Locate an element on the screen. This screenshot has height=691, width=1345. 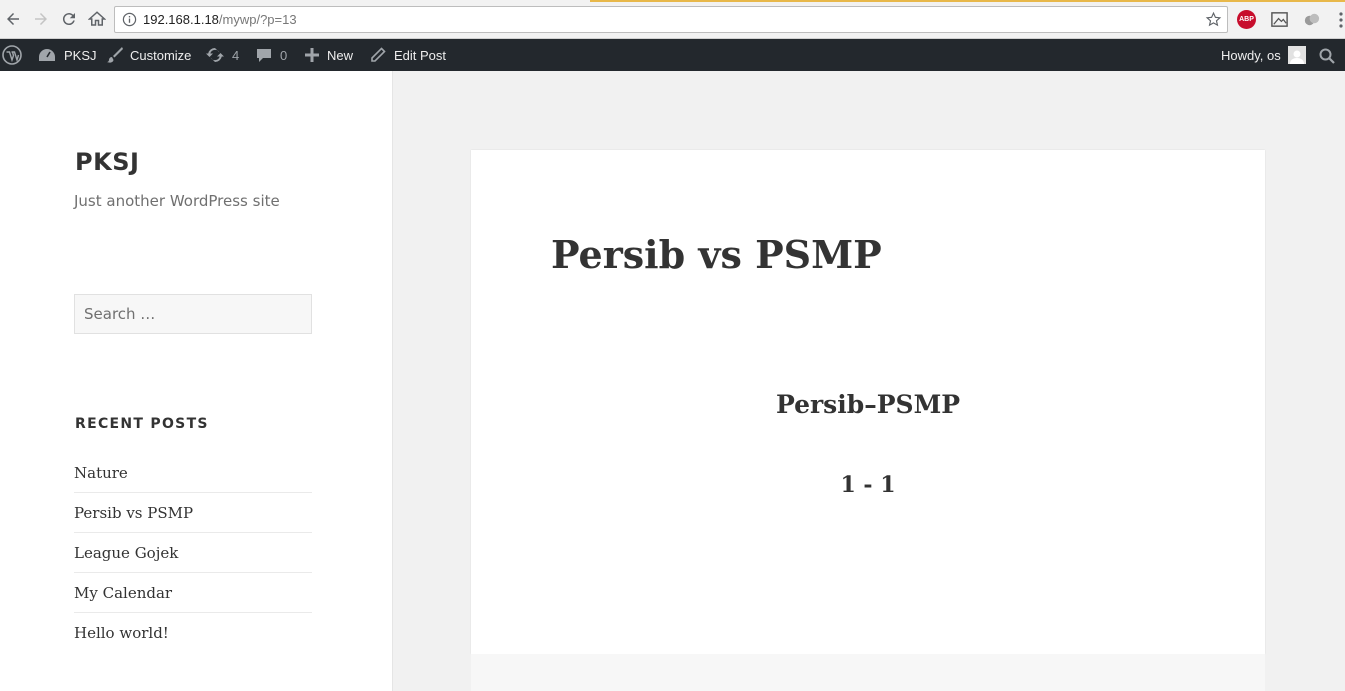
post-subtitle: Persib–PSMP is located at coordinates (868, 404).